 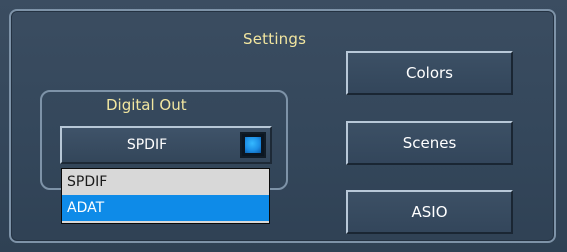 I want to click on dropdown-toggle-icon, so click(x=253, y=145).